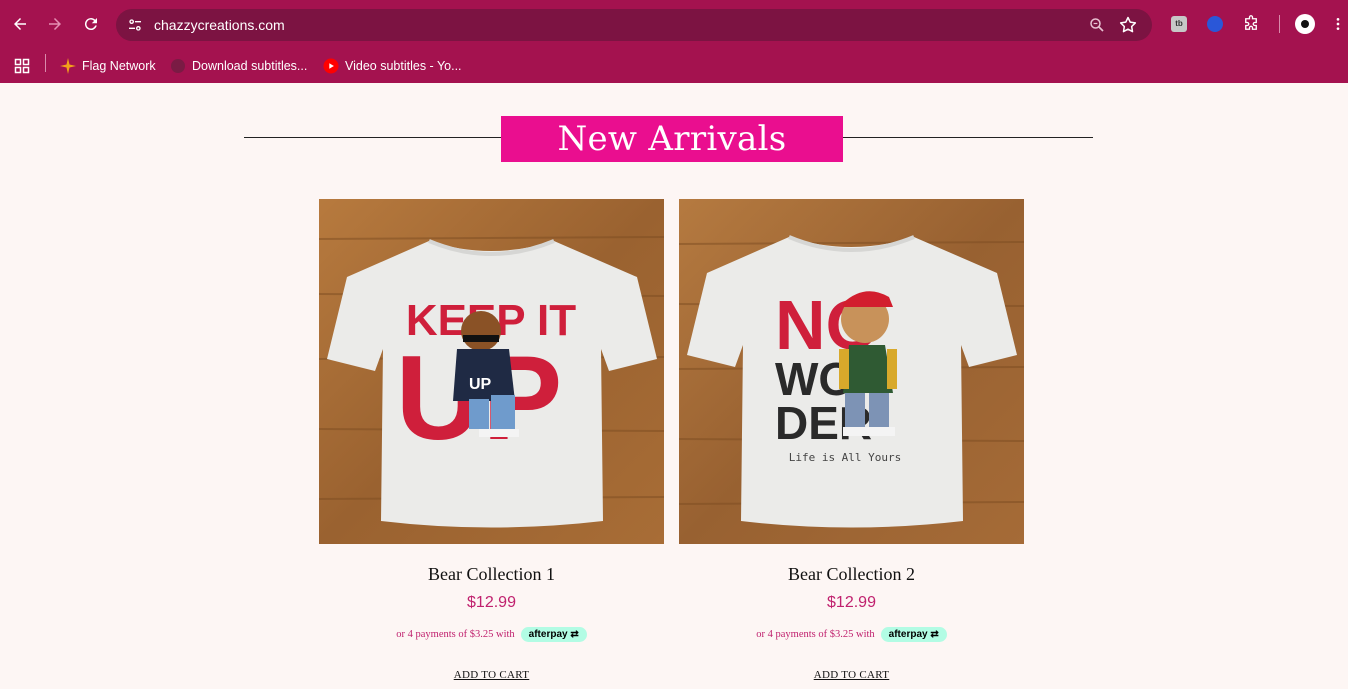 Image resolution: width=1348 pixels, height=689 pixels. I want to click on browser-toolbar: chazzycreations.com tb, so click(674, 24).